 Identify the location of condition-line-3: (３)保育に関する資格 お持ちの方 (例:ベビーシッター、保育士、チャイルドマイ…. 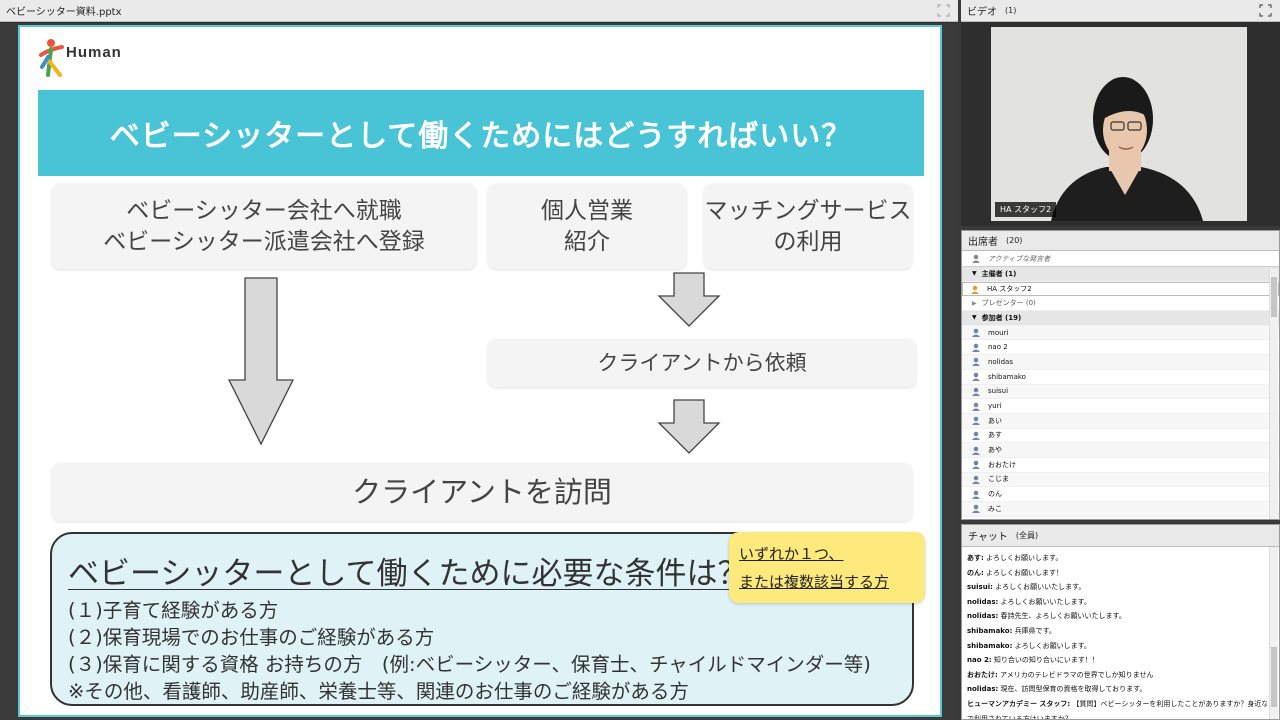
(469, 664).